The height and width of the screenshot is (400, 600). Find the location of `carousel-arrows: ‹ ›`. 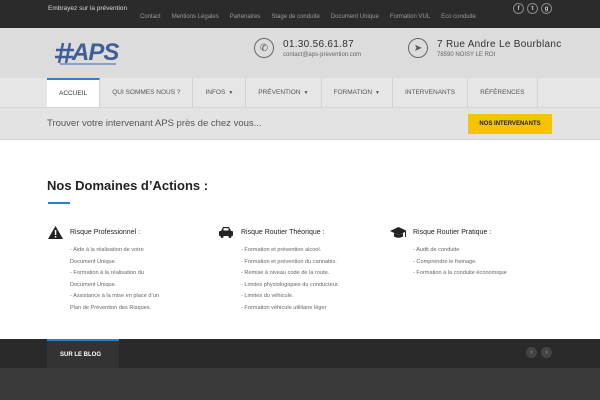

carousel-arrows: ‹ › is located at coordinates (539, 352).